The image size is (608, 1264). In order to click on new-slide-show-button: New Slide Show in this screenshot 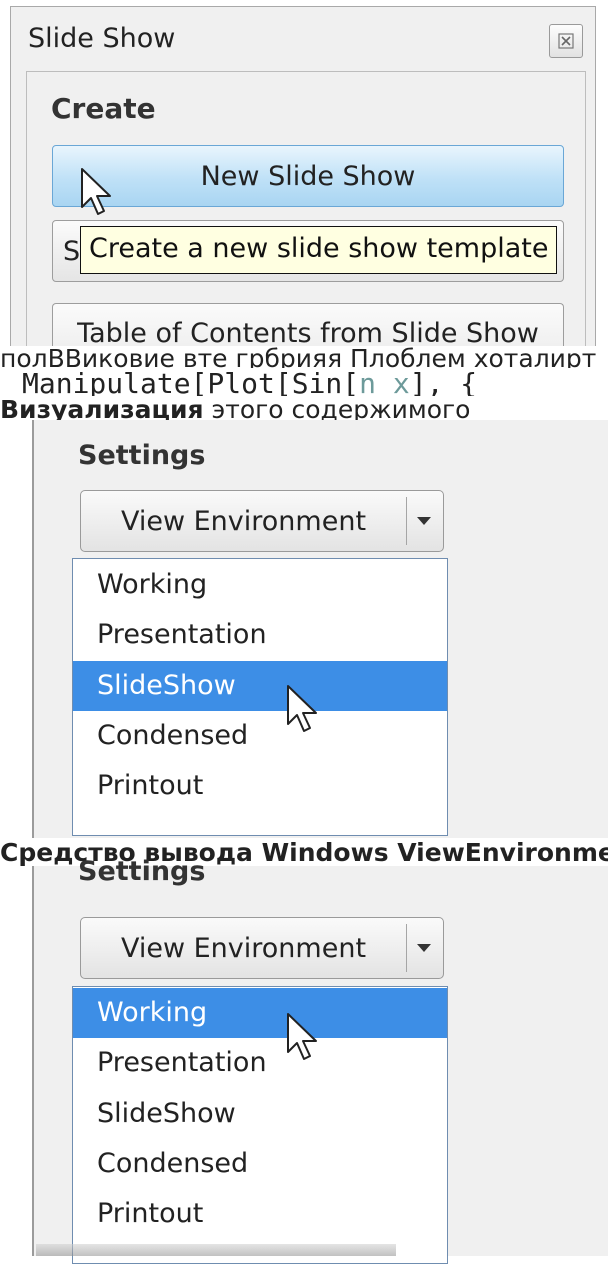, I will do `click(308, 176)`.